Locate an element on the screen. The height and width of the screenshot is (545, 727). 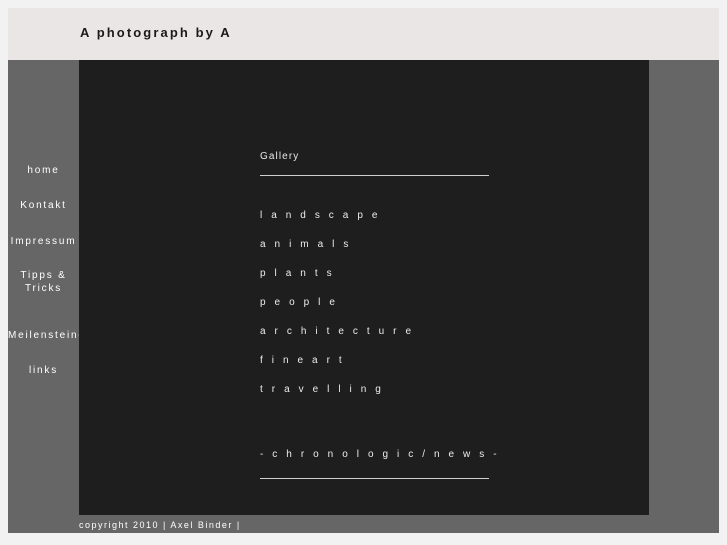
sidebar-item-label: Tipps & Tricks is located at coordinates (43, 282).